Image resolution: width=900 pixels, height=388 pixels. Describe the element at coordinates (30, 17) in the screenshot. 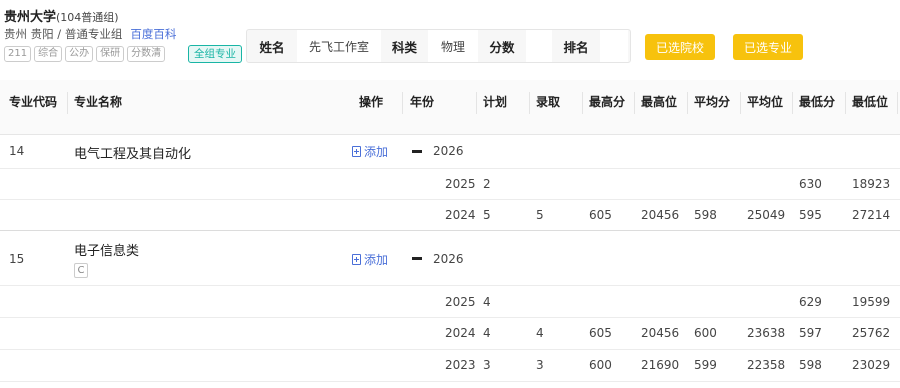

I see `university-name: 贵州大学` at that location.